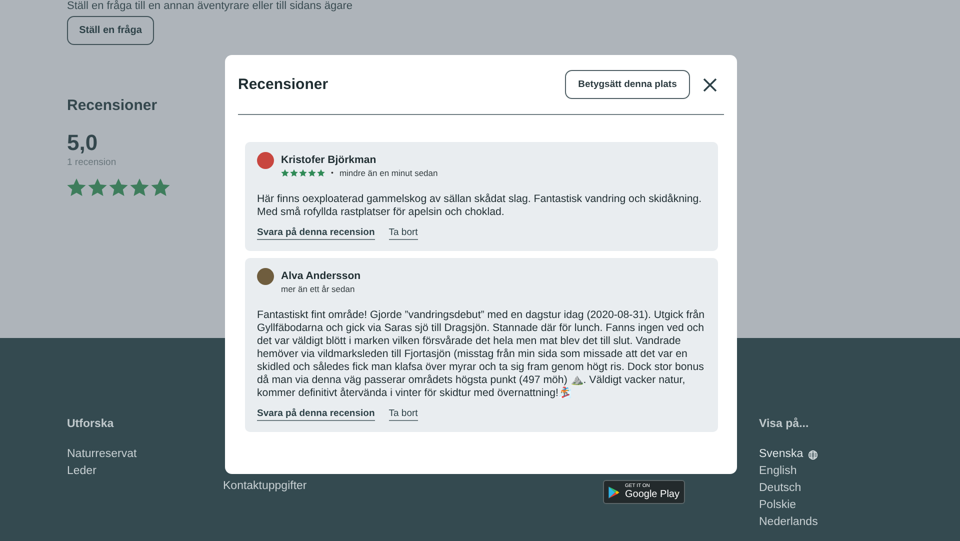 The width and height of the screenshot is (960, 541). What do you see at coordinates (284, 84) in the screenshot?
I see `dialog-title: Recensioner` at bounding box center [284, 84].